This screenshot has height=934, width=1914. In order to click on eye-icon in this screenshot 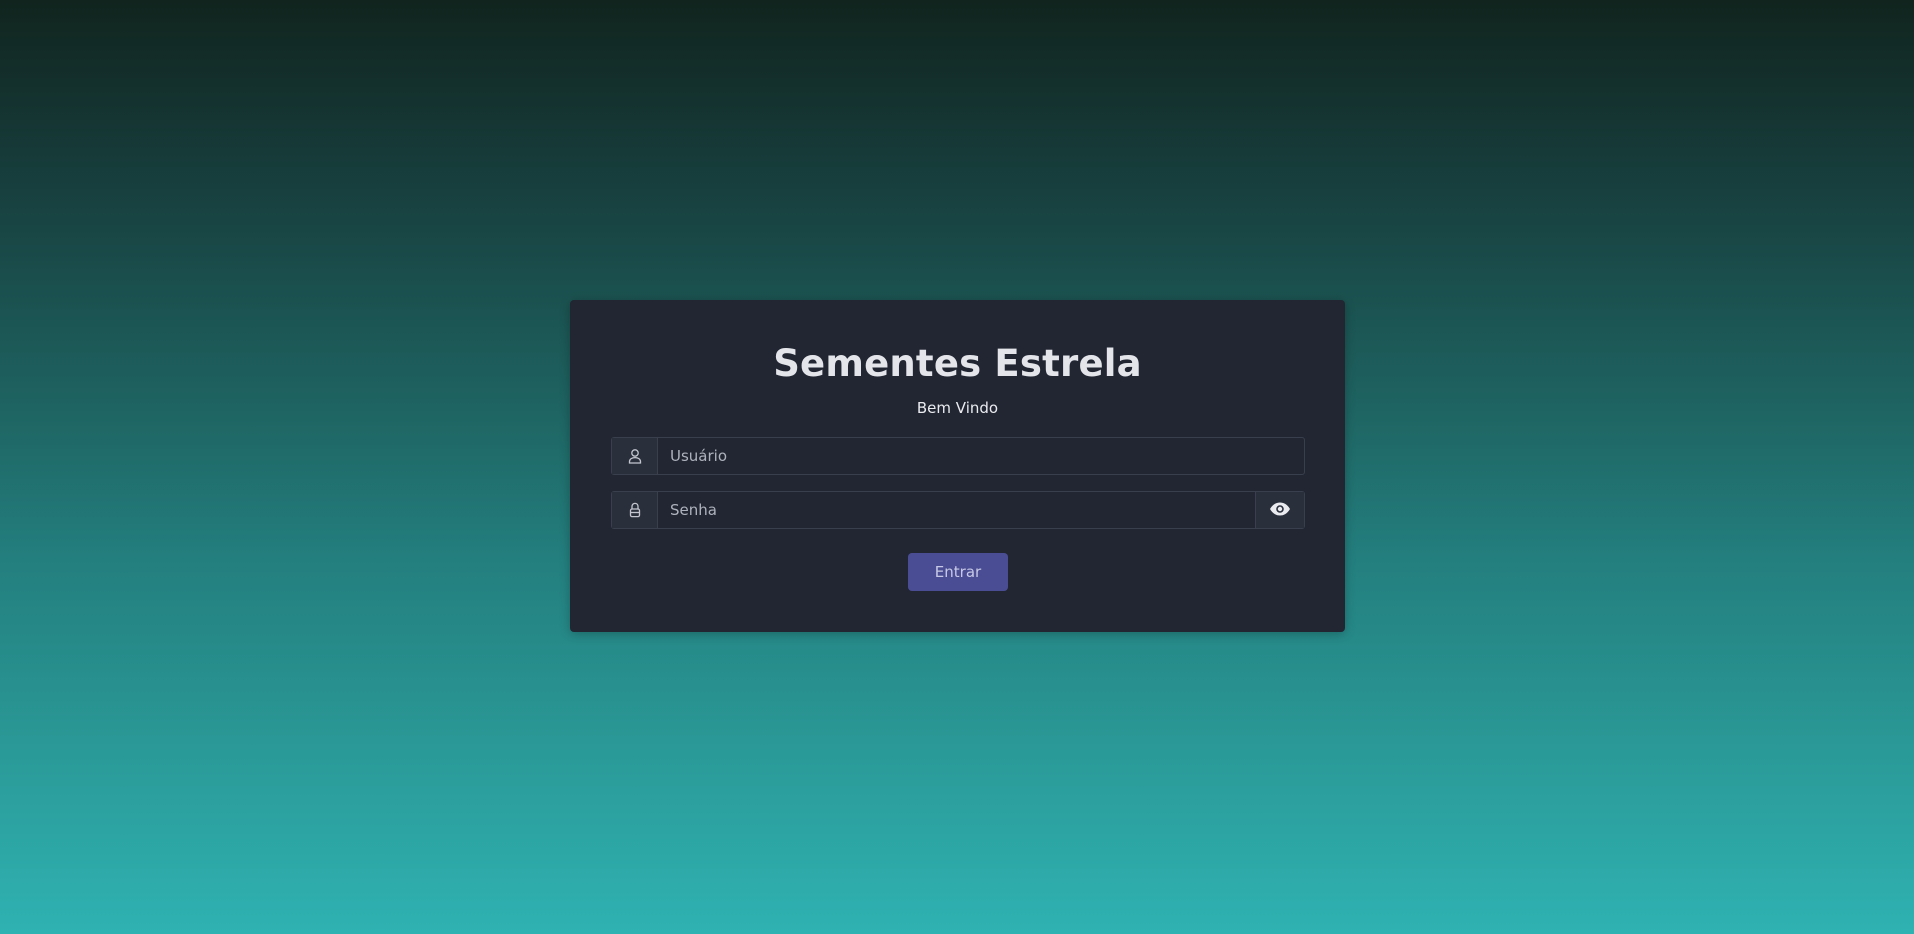, I will do `click(1280, 510)`.